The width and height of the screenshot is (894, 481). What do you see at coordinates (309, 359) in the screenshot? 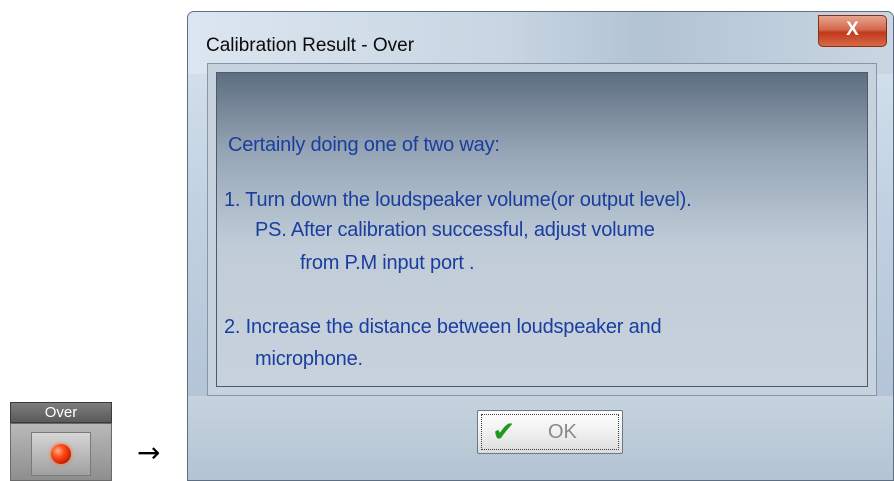
I see `message-line: microphone.` at bounding box center [309, 359].